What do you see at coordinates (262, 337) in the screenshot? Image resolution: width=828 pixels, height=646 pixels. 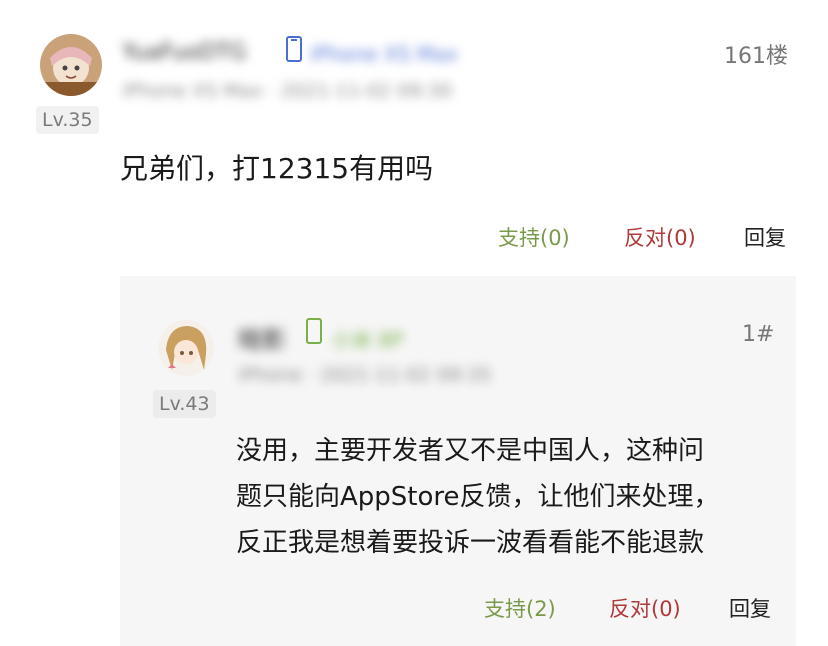 I see `reply-username: 暗影` at bounding box center [262, 337].